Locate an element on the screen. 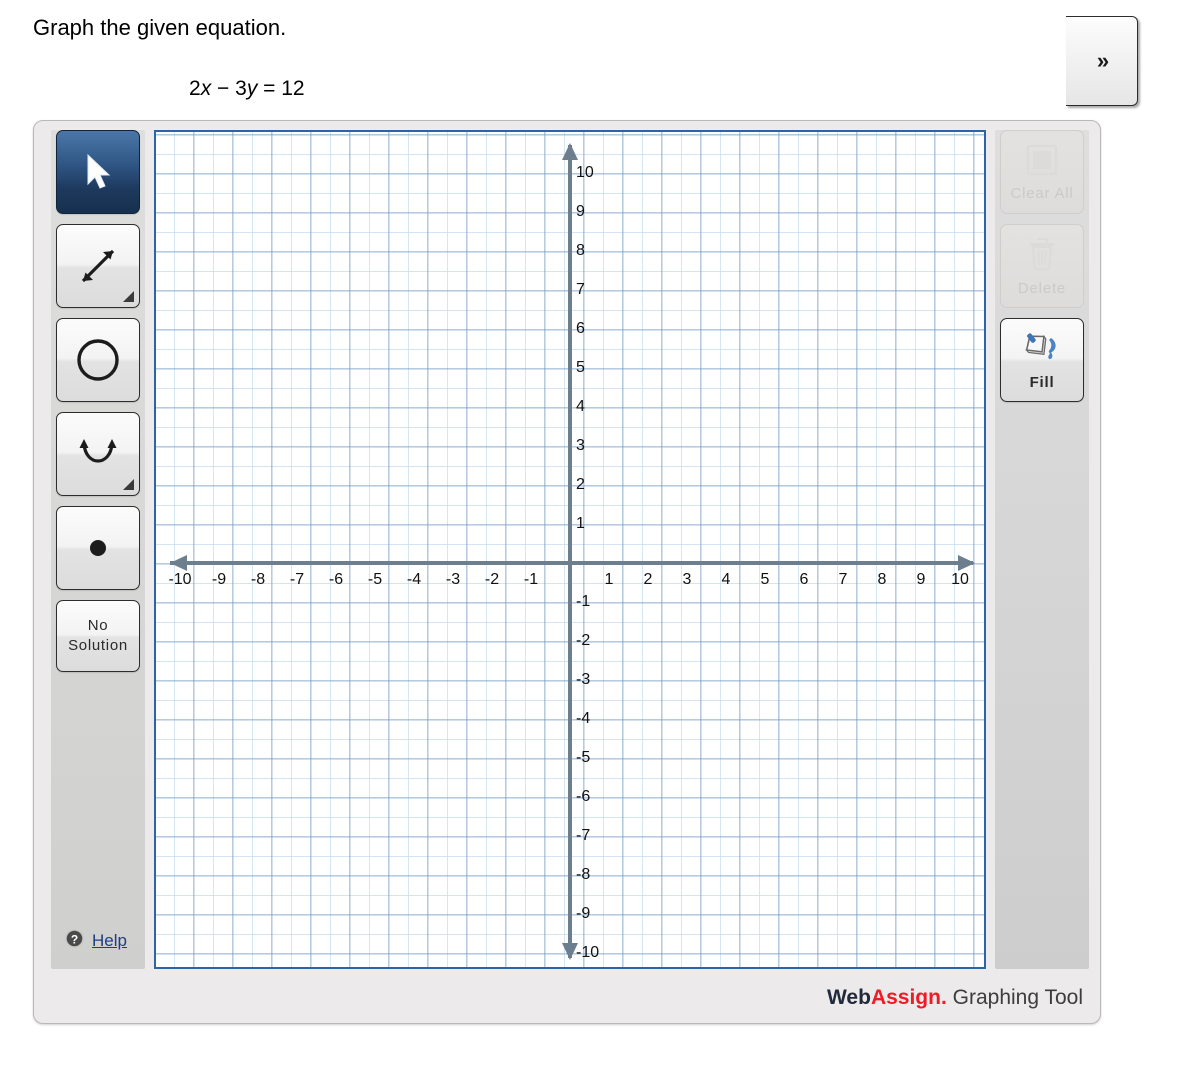  brand-assign: Assign. is located at coordinates (908, 997).